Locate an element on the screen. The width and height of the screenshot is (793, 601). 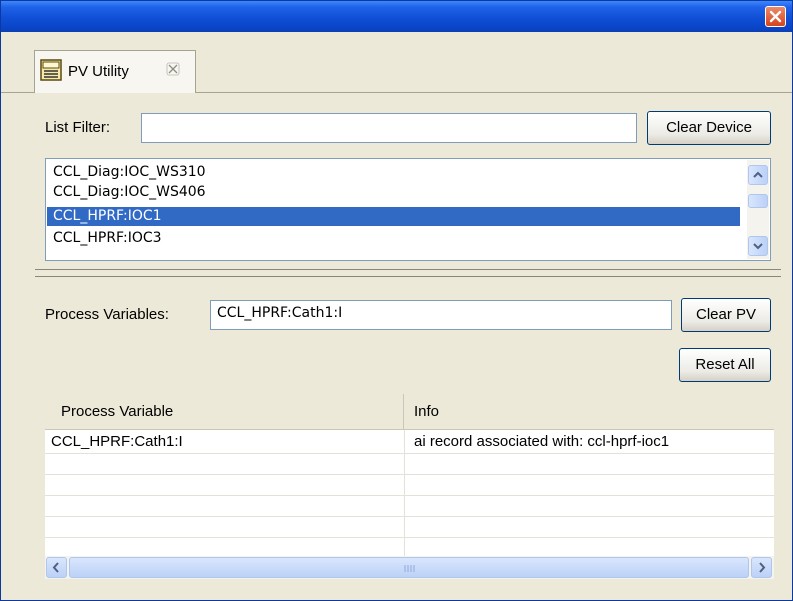
chevron-right-icon is located at coordinates (762, 567).